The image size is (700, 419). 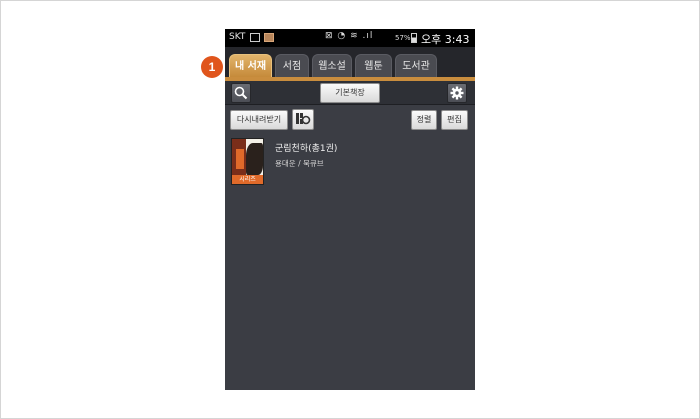 I want to click on clock: 오후 3:43, so click(x=445, y=39).